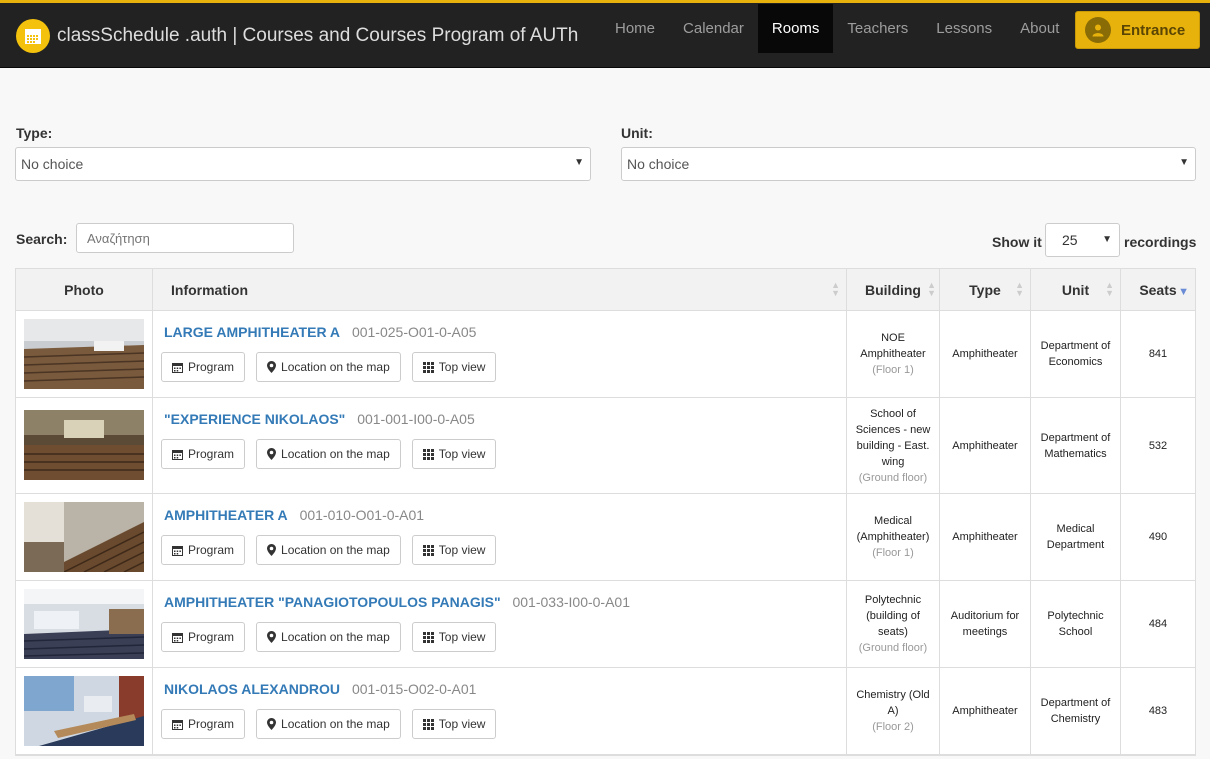  What do you see at coordinates (1039, 28) in the screenshot?
I see `nav-about: About` at bounding box center [1039, 28].